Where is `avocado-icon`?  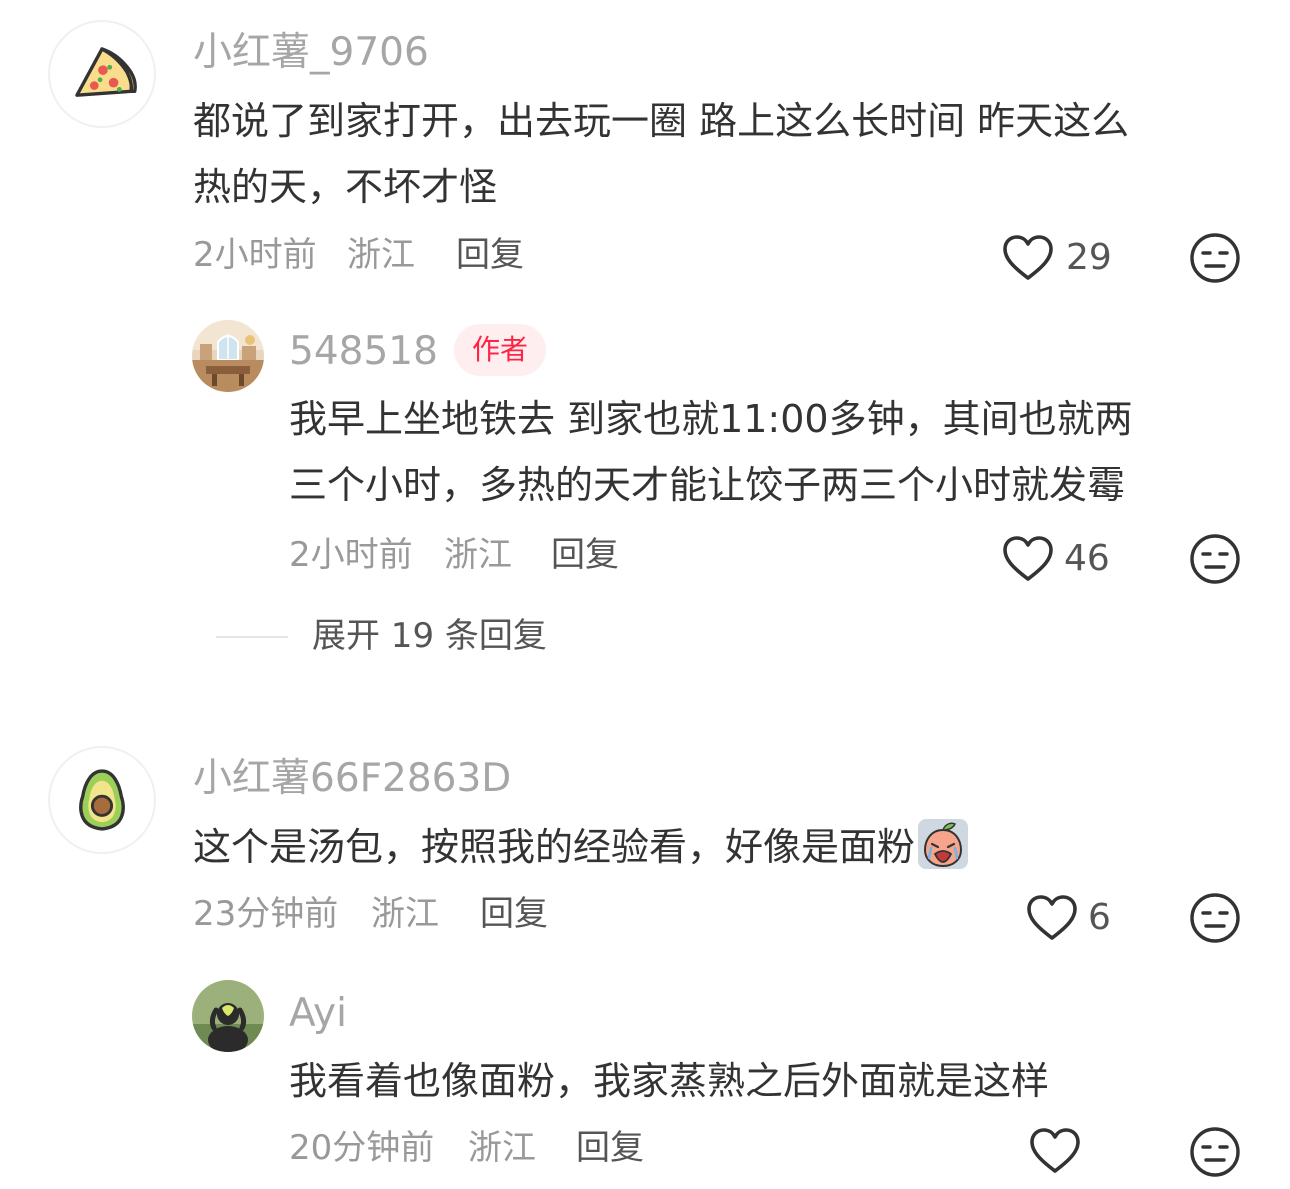
avocado-icon is located at coordinates (102, 800).